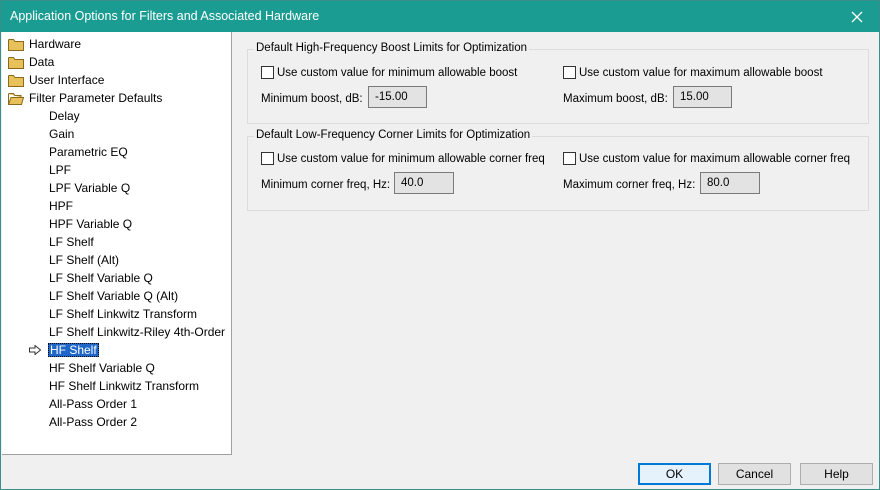 The height and width of the screenshot is (490, 880). I want to click on tree-item-label: HPF, so click(61, 206).